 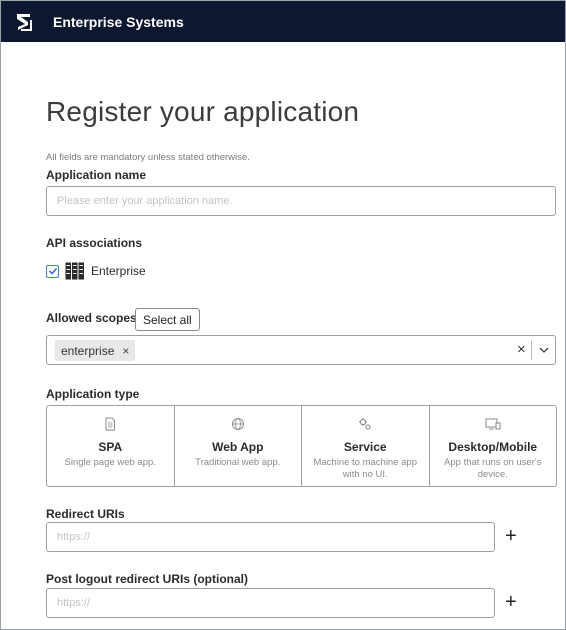 I want to click on scope-tag-label: enterprise, so click(x=88, y=350).